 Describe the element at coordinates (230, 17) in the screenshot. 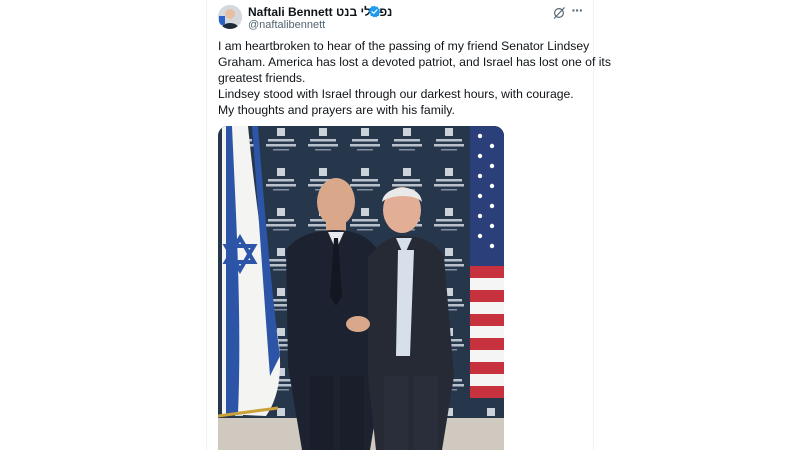

I see `author-avatar` at that location.